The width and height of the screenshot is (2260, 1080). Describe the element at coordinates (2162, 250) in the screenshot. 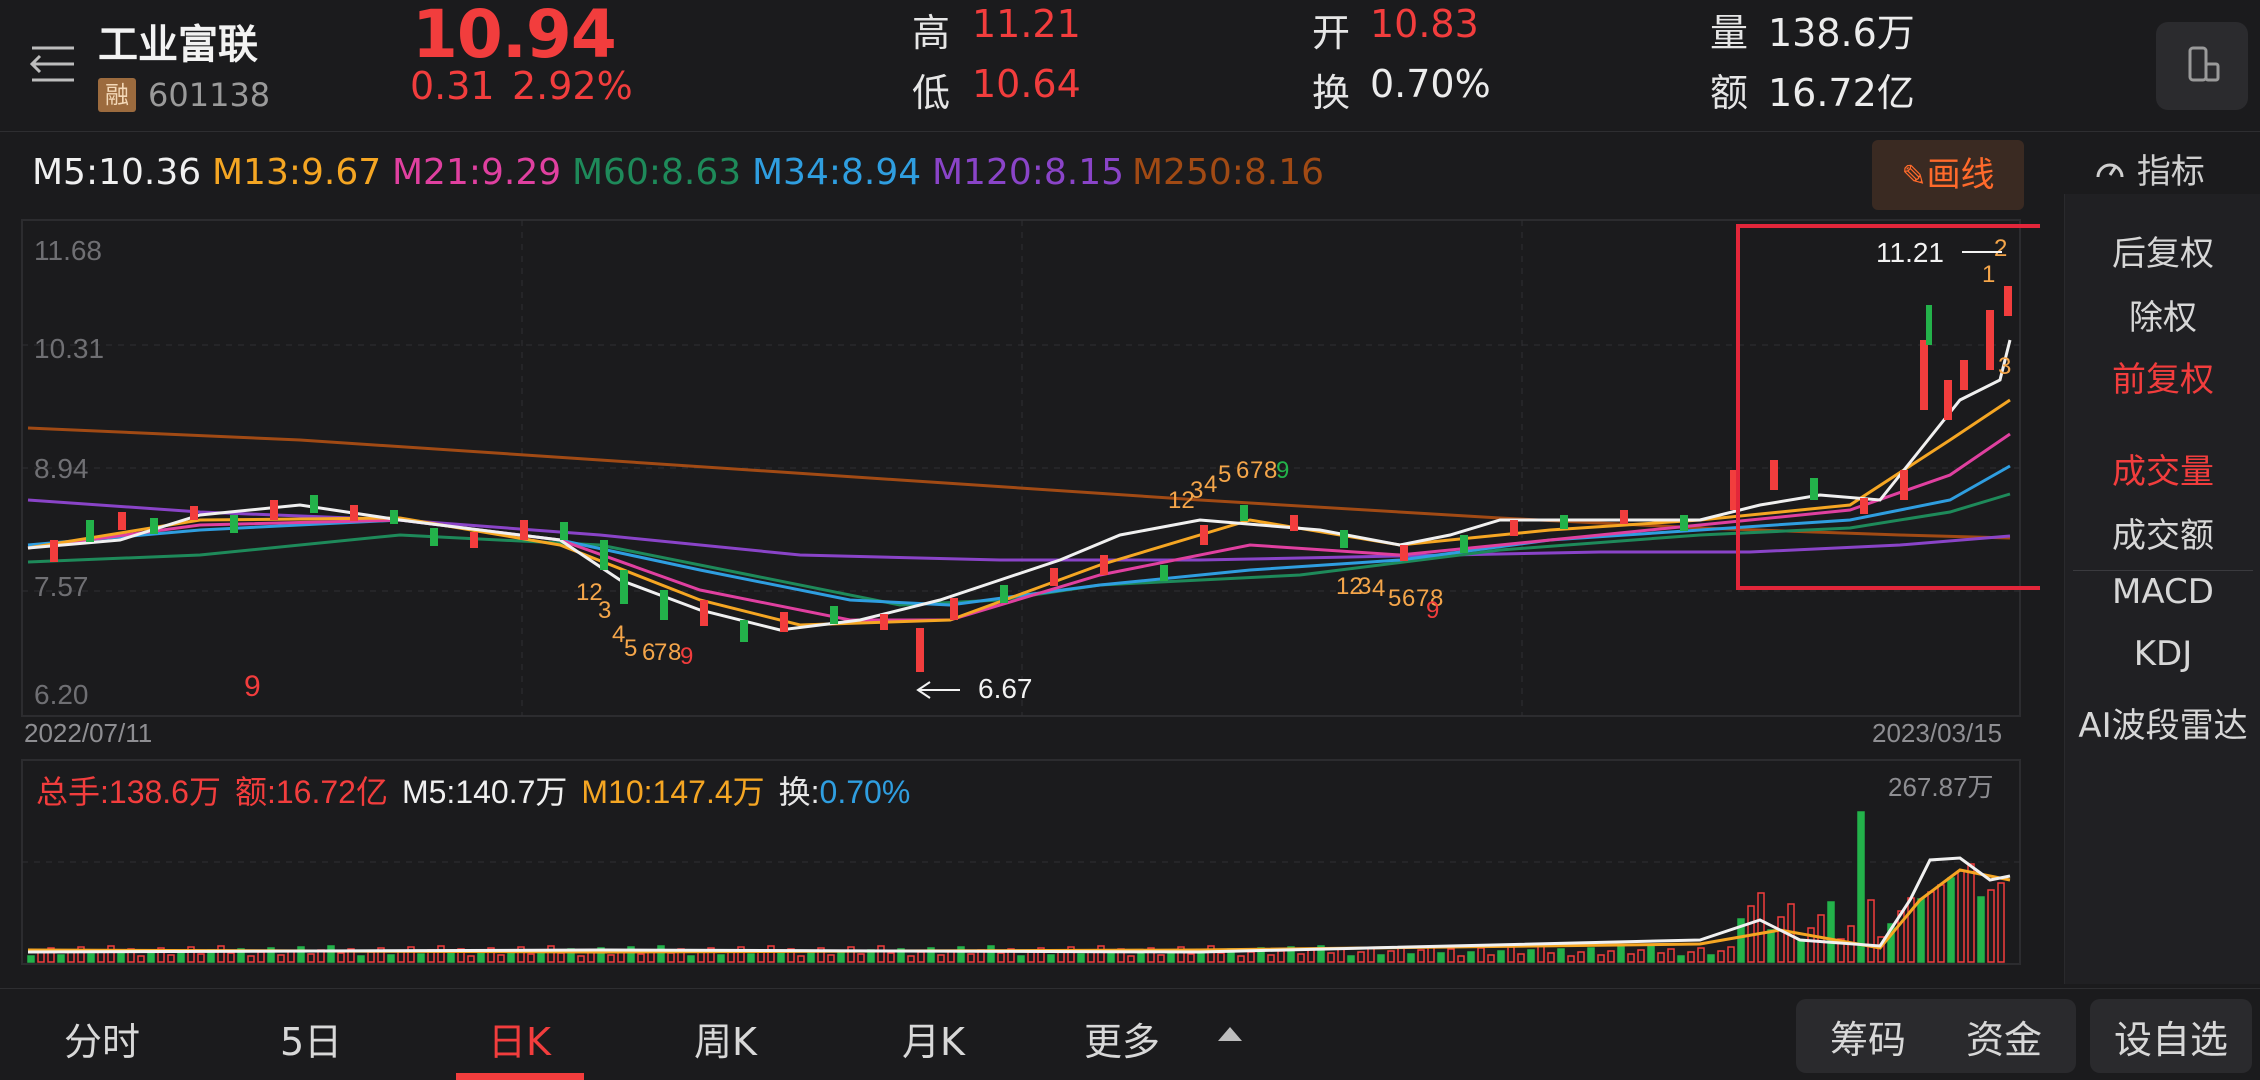

I see `adjust-post-option: 后复权` at that location.